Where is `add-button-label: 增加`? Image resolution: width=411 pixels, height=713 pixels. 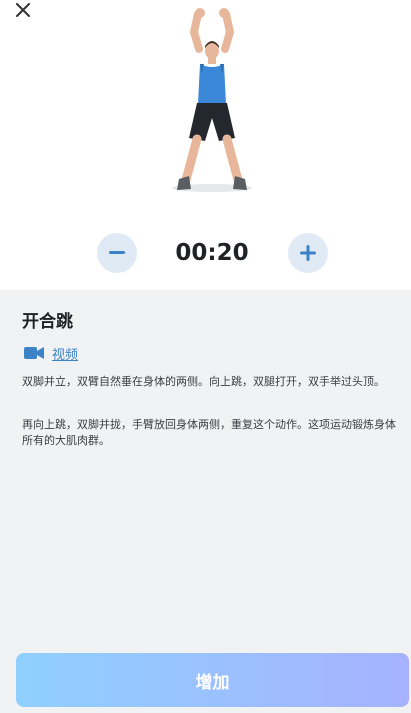 add-button-label: 增加 is located at coordinates (212, 682).